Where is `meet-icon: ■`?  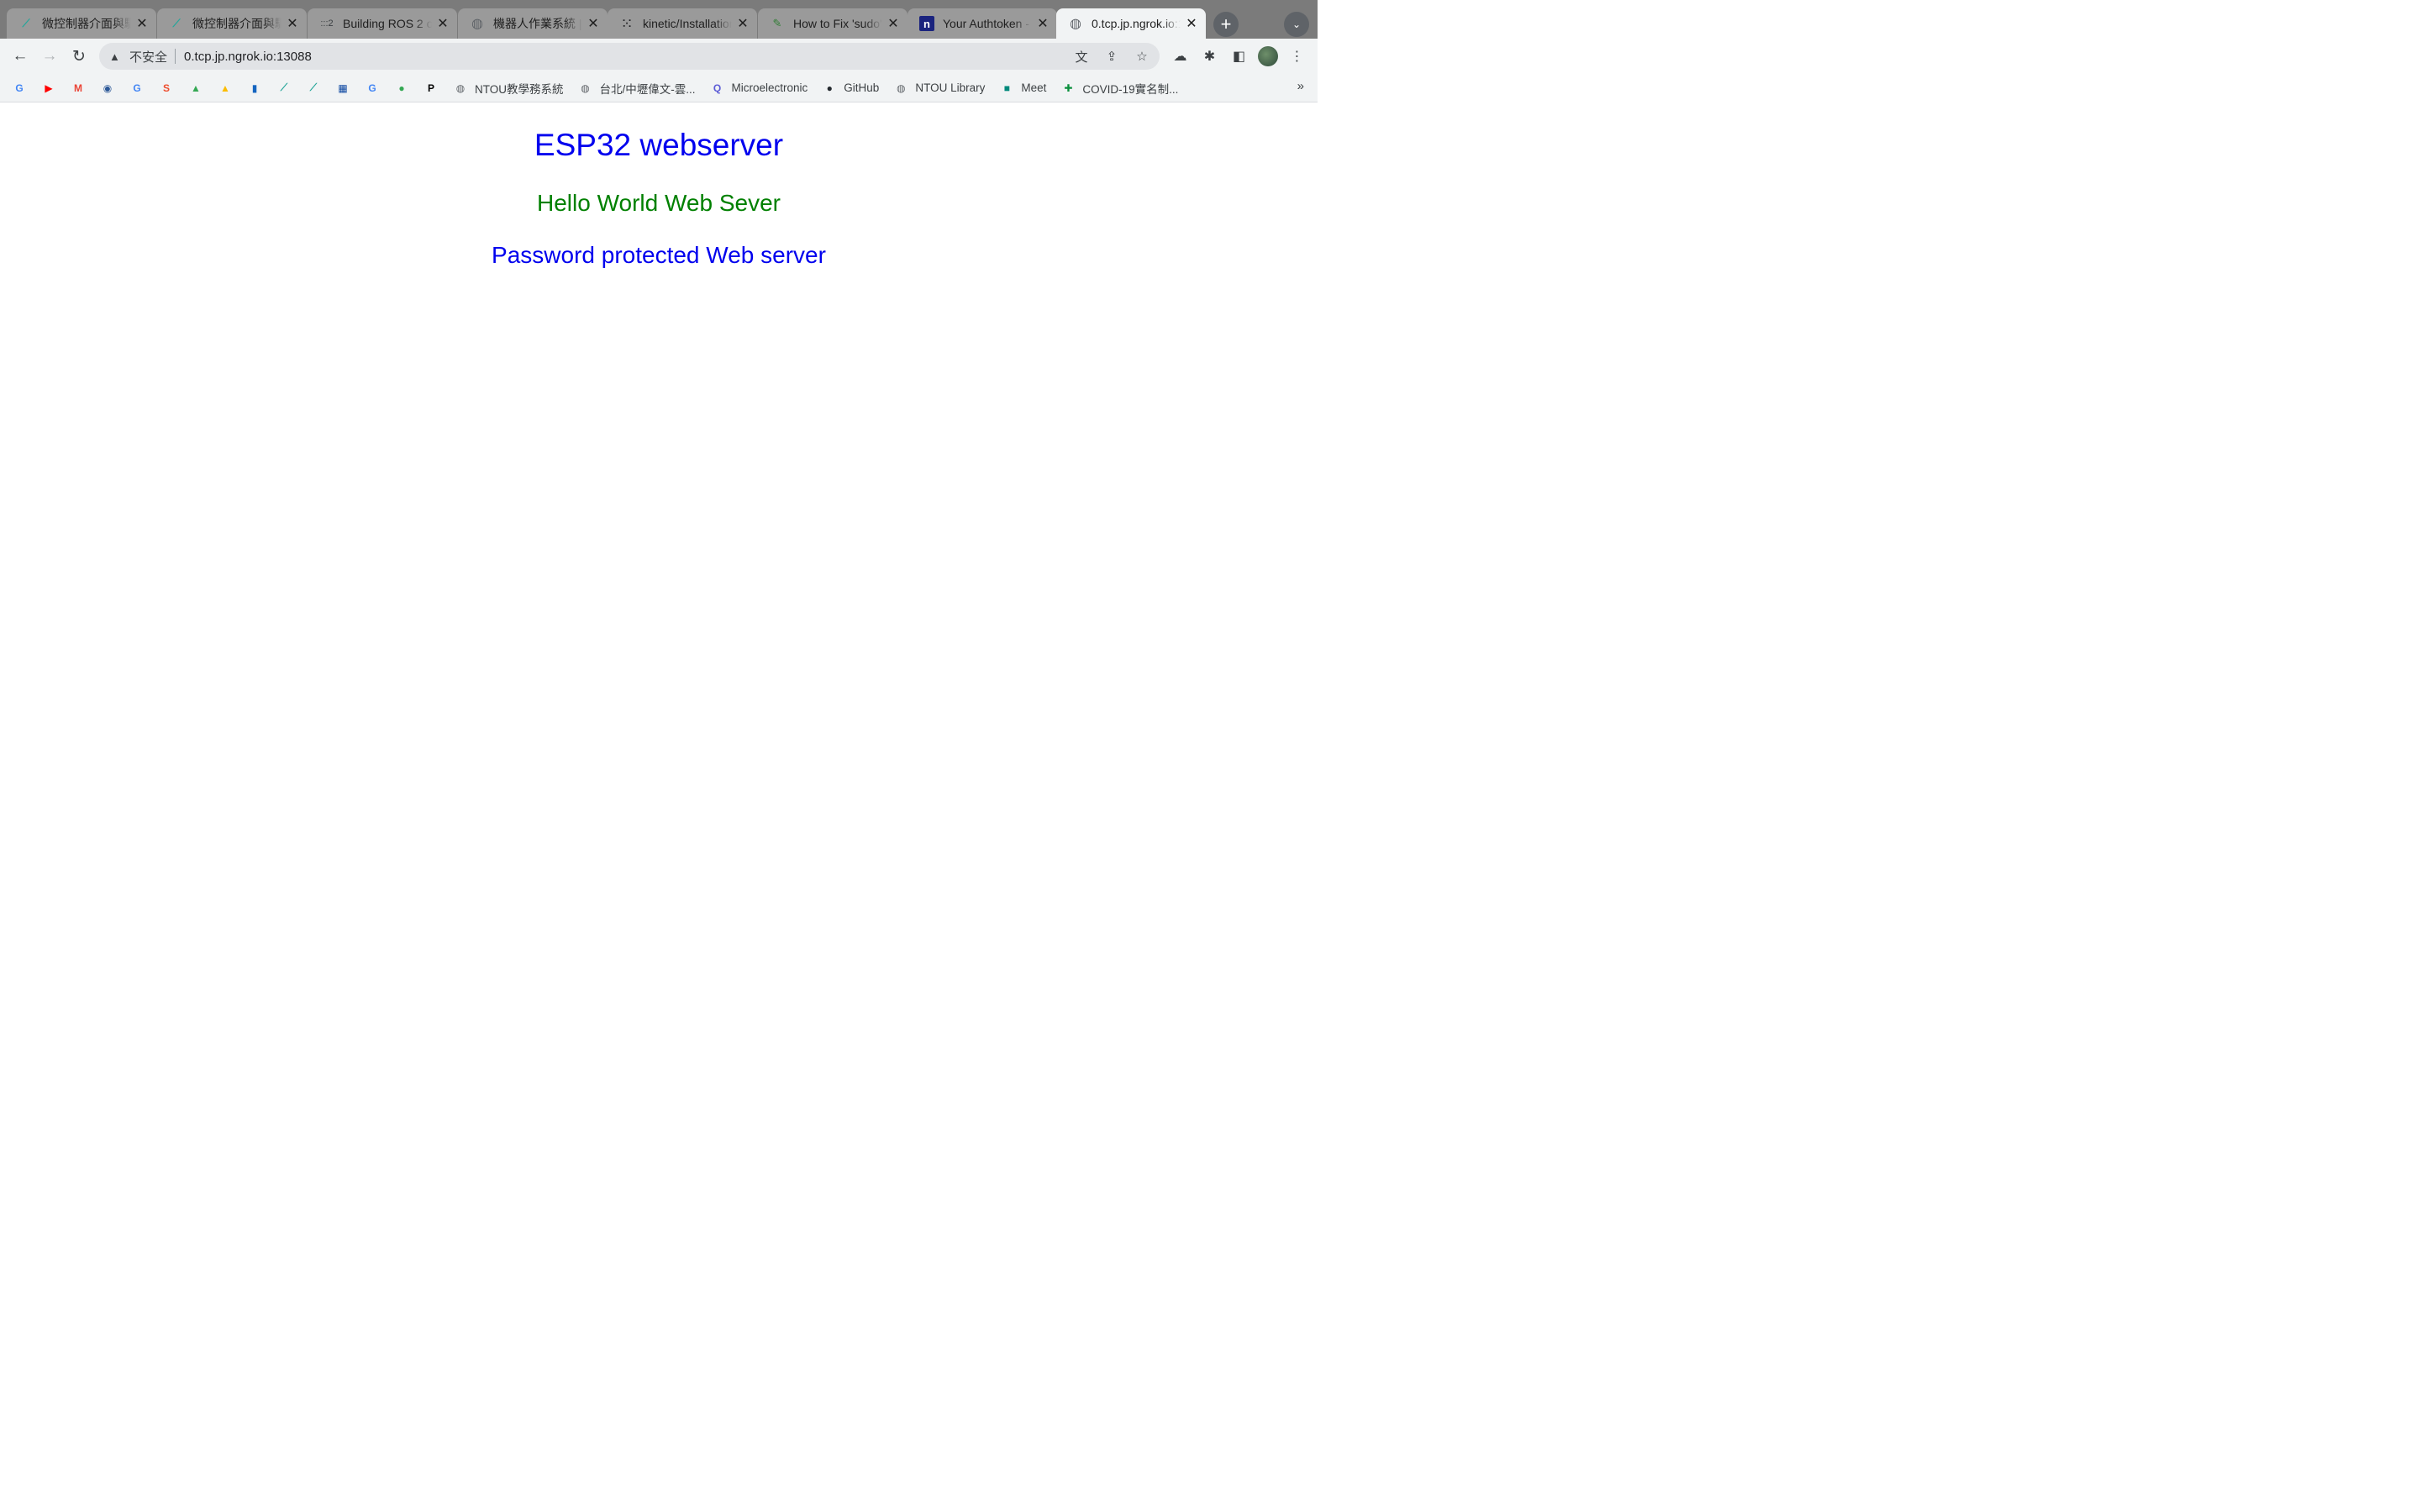 meet-icon: ■ is located at coordinates (1006, 87).